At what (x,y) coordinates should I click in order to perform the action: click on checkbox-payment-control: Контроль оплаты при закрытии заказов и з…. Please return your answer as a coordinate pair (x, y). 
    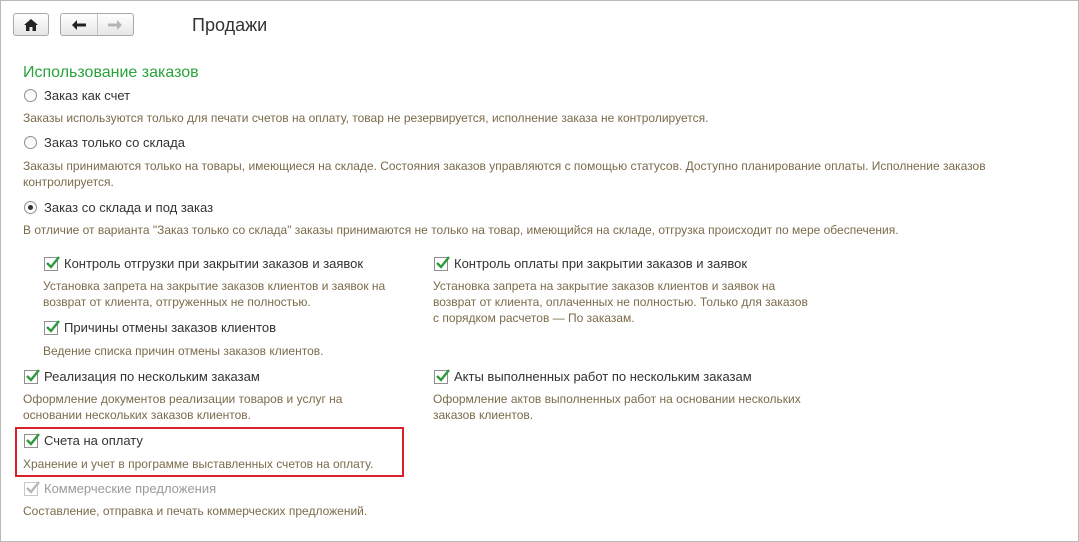
    Looking at the image, I should click on (591, 263).